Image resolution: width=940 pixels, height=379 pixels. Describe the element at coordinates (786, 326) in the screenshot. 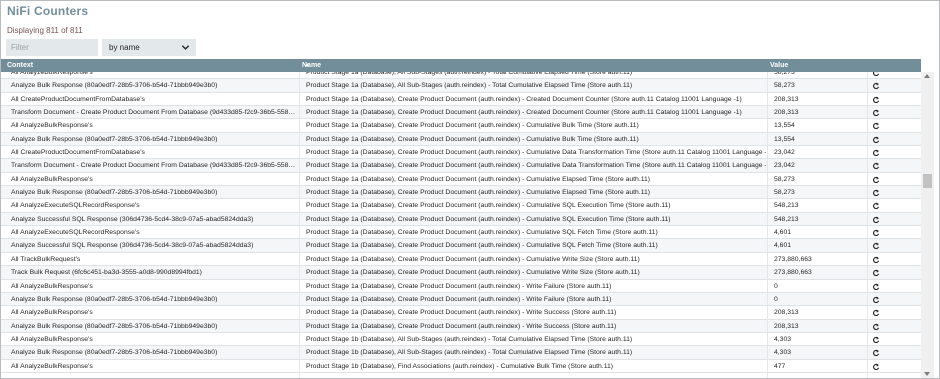

I see `cell-value: 208,313` at that location.